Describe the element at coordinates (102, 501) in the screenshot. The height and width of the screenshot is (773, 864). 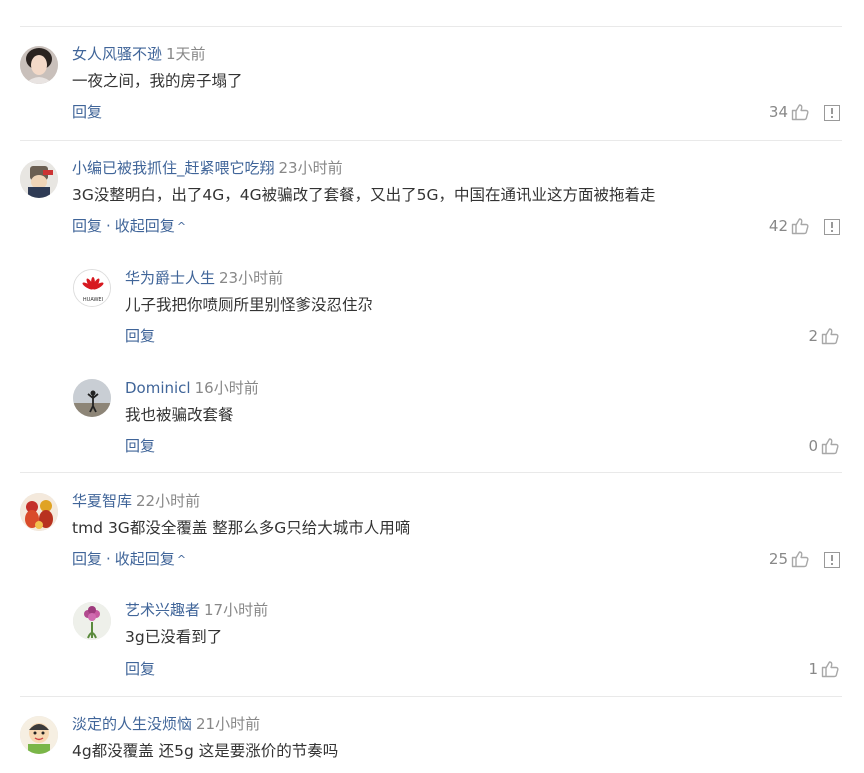
I see `username: 华夏智库` at that location.